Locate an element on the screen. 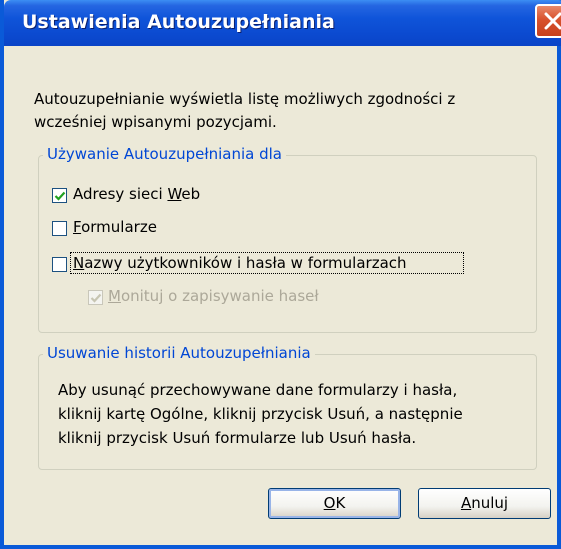 Image resolution: width=561 pixels, height=549 pixels. forms-checkbox is located at coordinates (59, 228).